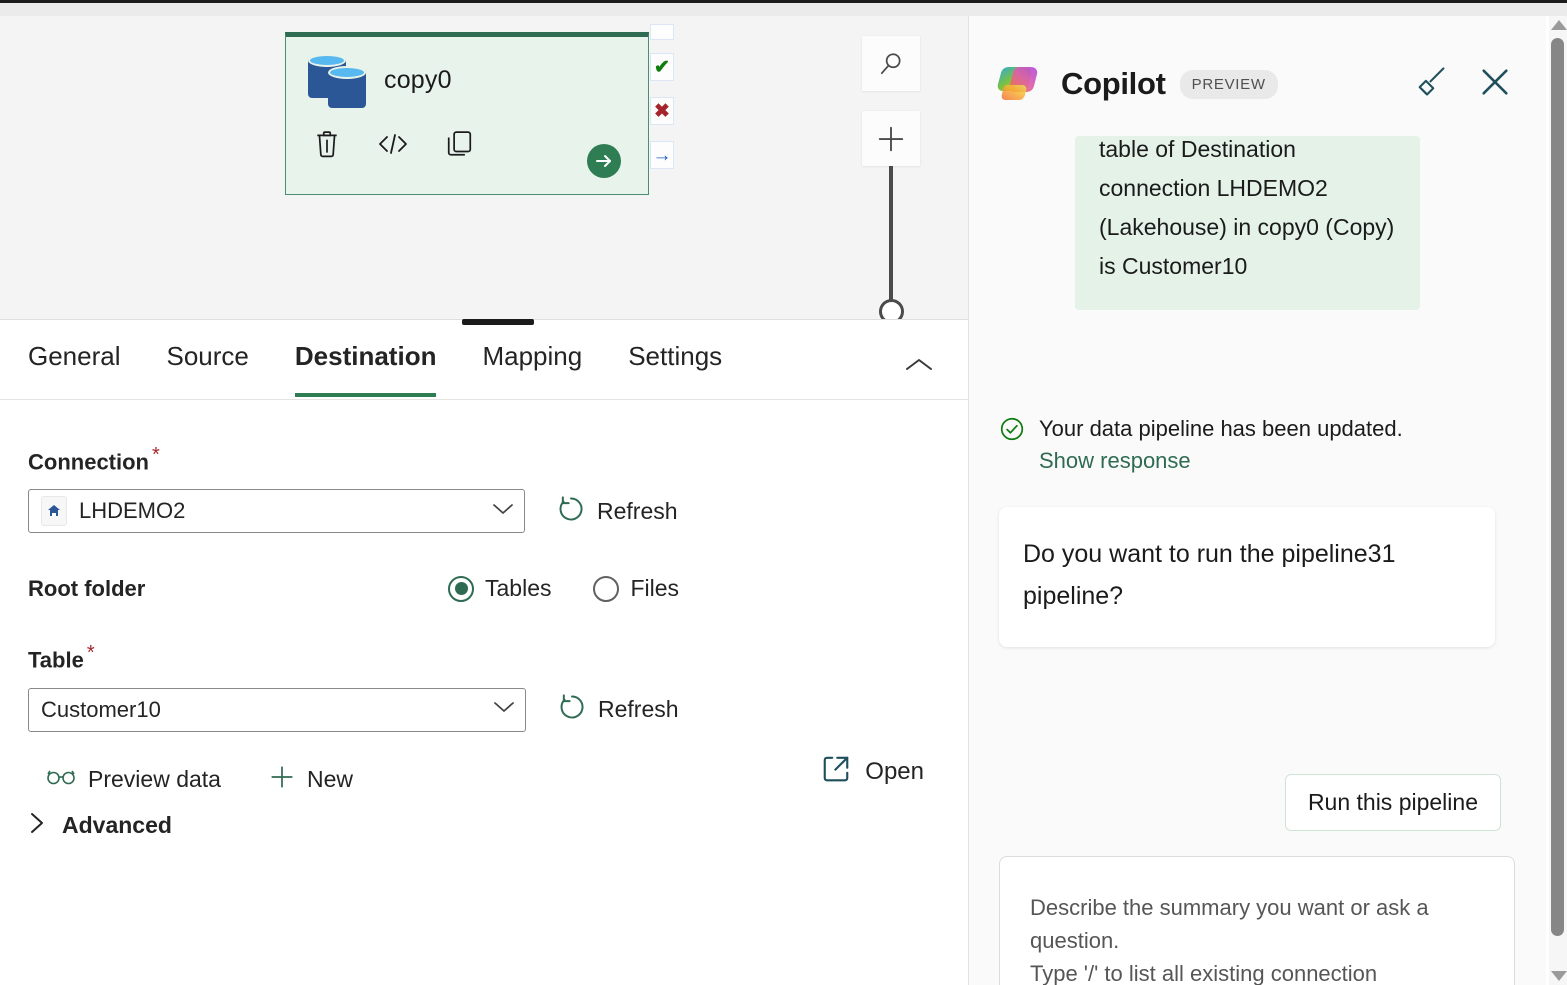 The image size is (1567, 985). Describe the element at coordinates (61, 657) in the screenshot. I see `table-label: Table *` at that location.